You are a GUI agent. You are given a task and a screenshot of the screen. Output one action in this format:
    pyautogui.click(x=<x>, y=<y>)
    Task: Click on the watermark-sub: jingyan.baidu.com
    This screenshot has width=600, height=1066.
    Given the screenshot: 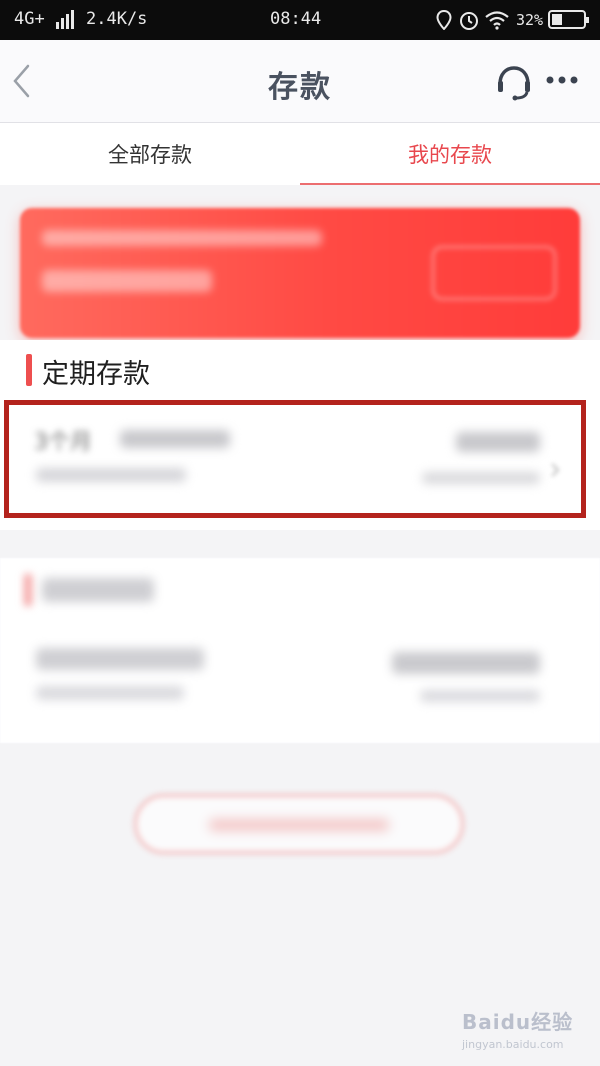 What is the action you would take?
    pyautogui.click(x=513, y=1044)
    